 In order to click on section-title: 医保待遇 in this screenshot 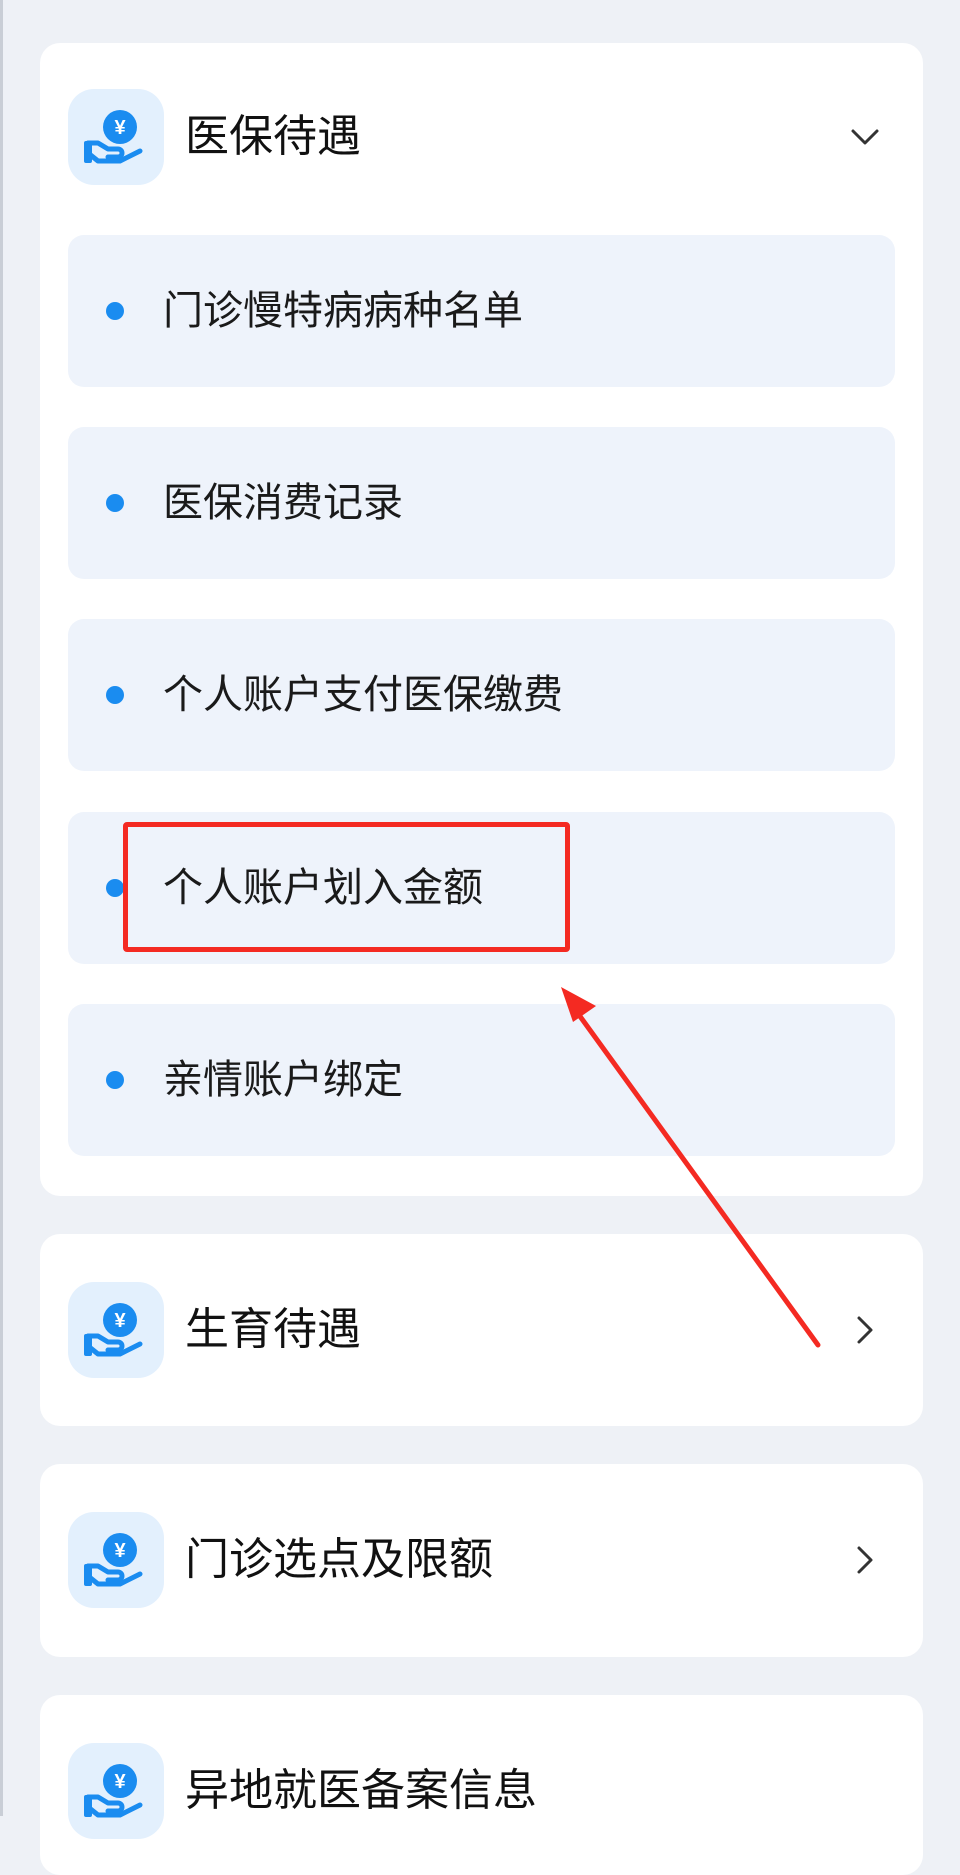, I will do `click(273, 136)`.